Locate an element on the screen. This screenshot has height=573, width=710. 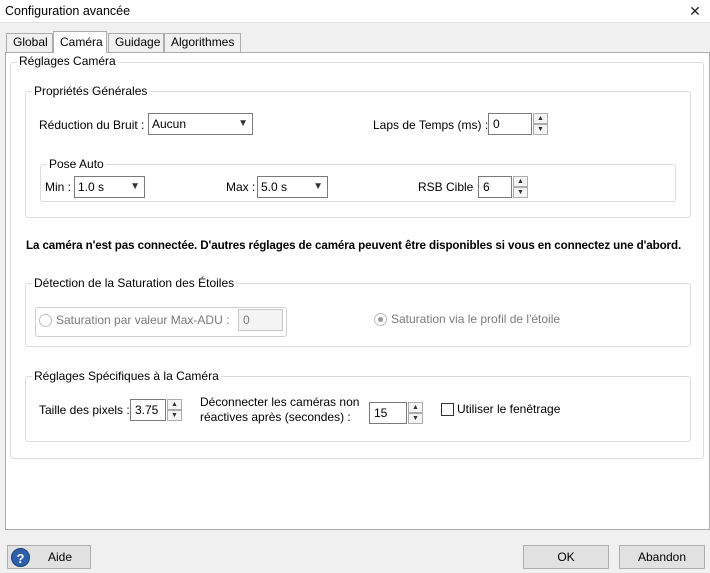
help-button: ? Aide is located at coordinates (49, 557).